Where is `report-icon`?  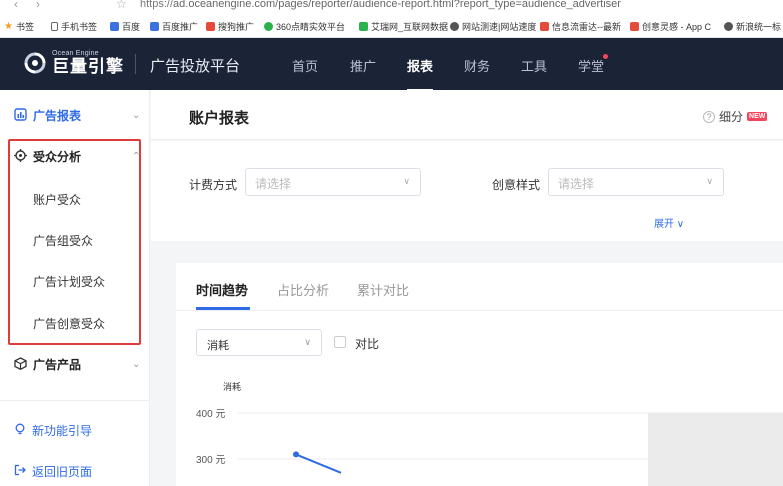 report-icon is located at coordinates (20, 115).